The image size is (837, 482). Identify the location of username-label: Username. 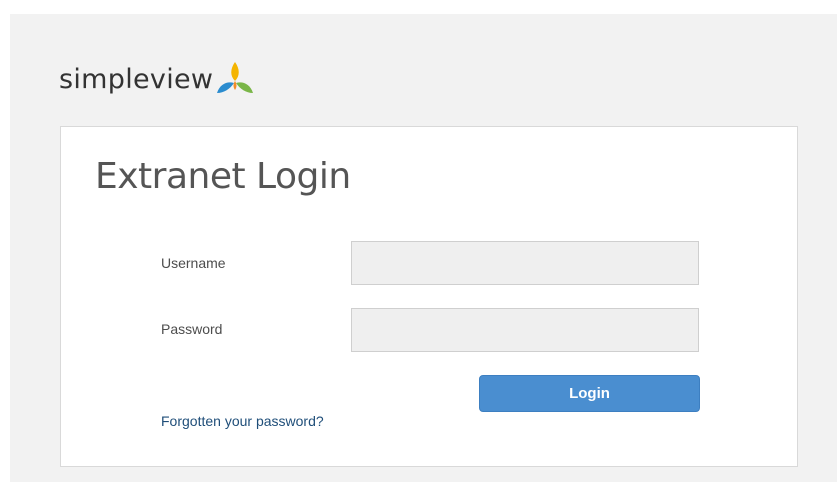
(193, 263).